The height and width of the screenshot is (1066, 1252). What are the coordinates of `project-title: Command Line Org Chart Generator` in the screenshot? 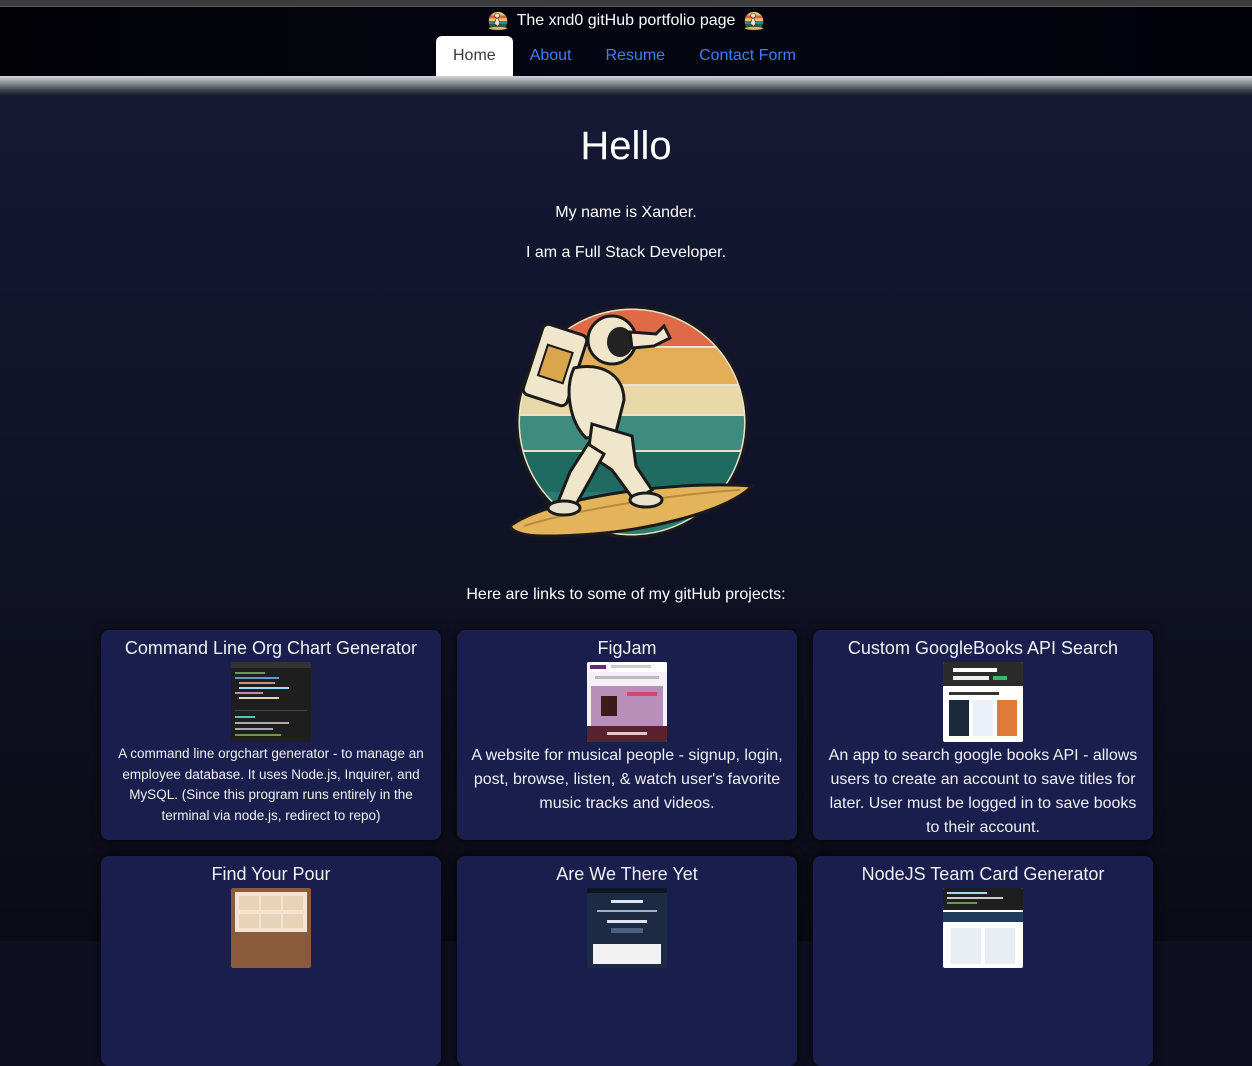 It's located at (271, 648).